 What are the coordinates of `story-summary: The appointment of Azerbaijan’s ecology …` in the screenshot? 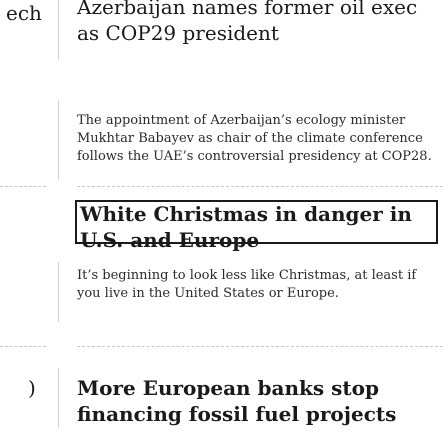 It's located at (254, 138).